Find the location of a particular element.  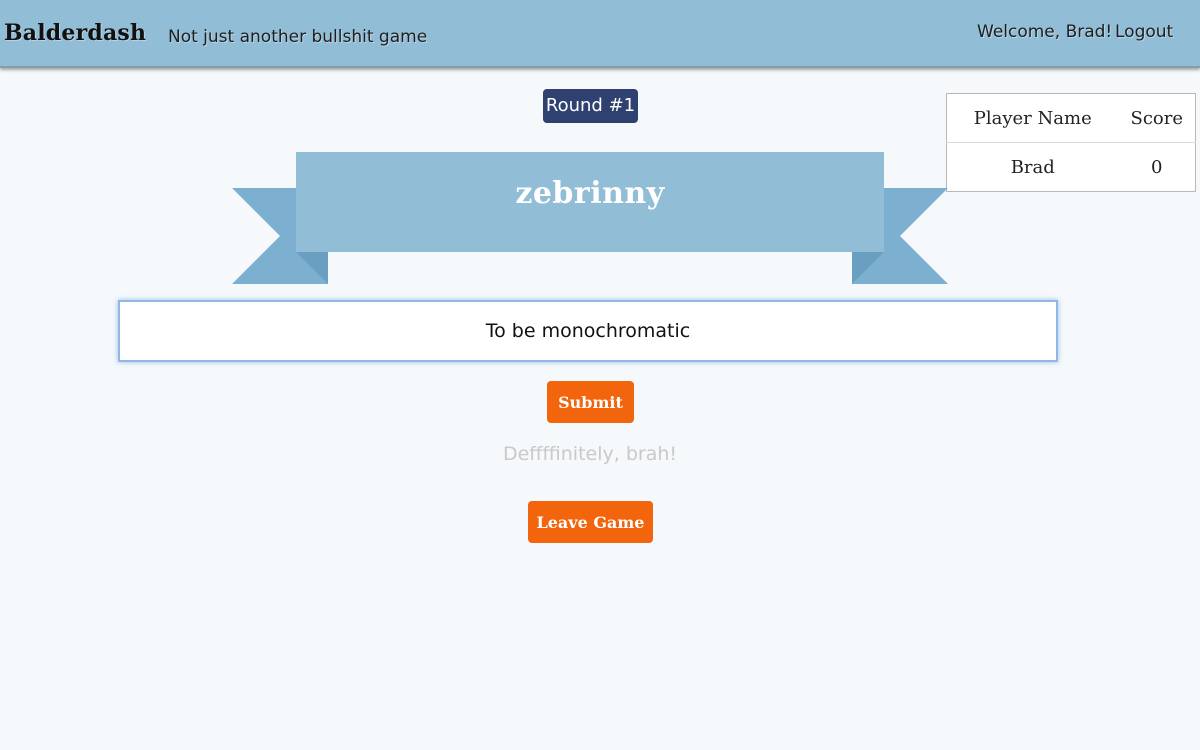

current-word: zebrinny is located at coordinates (590, 193).